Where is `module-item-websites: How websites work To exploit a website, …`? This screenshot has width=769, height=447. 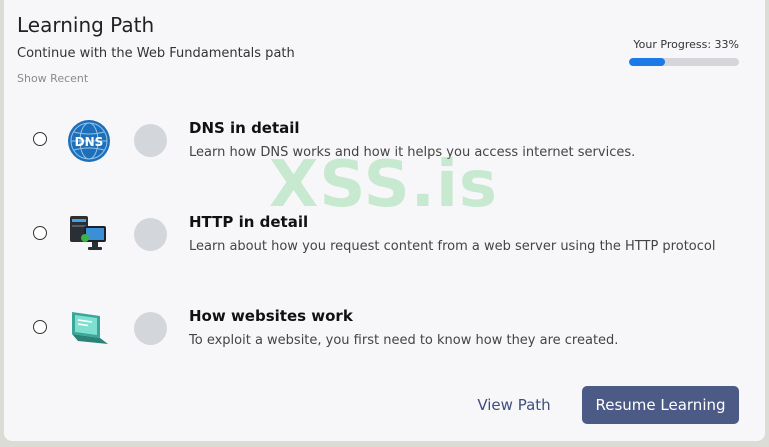
module-item-websites: How websites work To exploit a website, … is located at coordinates (384, 336).